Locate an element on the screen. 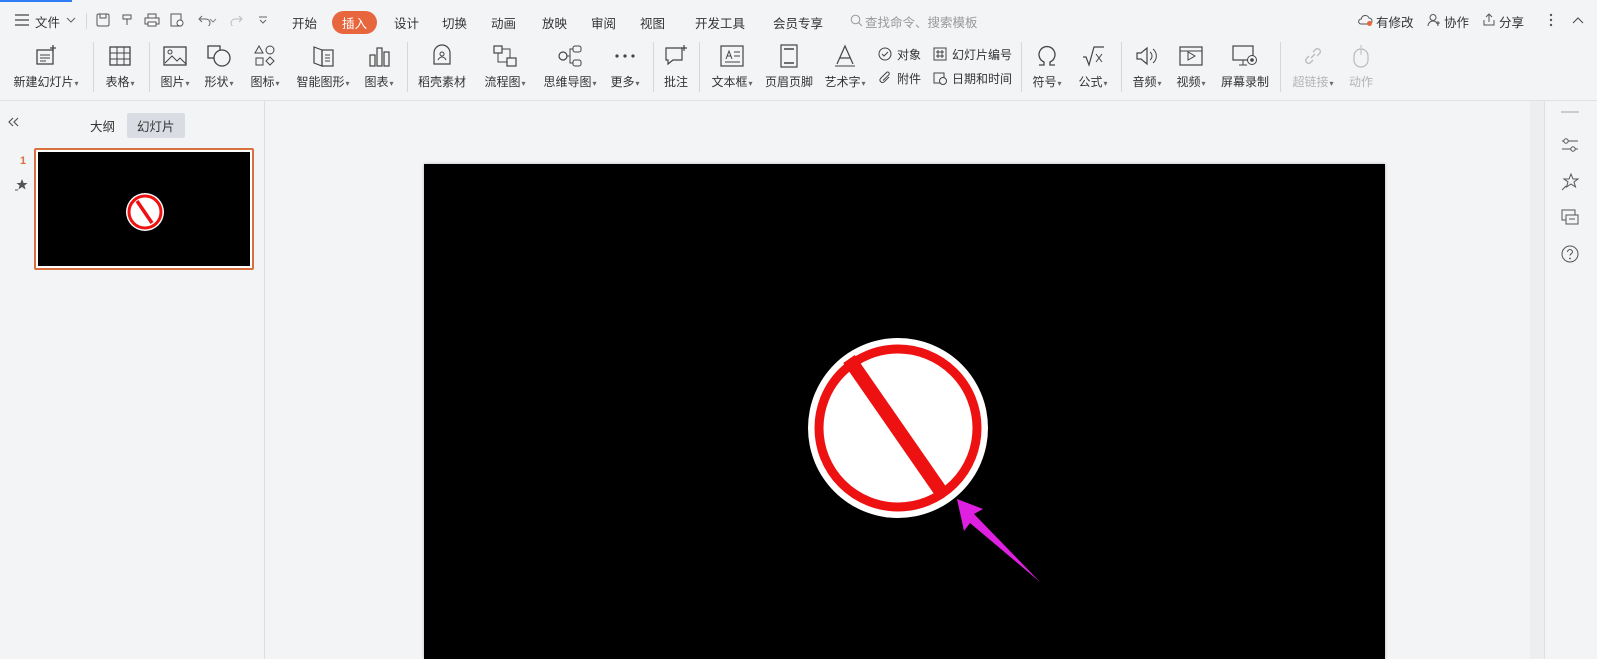 This screenshot has height=659, width=1597. new-slide-icon is located at coordinates (46, 56).